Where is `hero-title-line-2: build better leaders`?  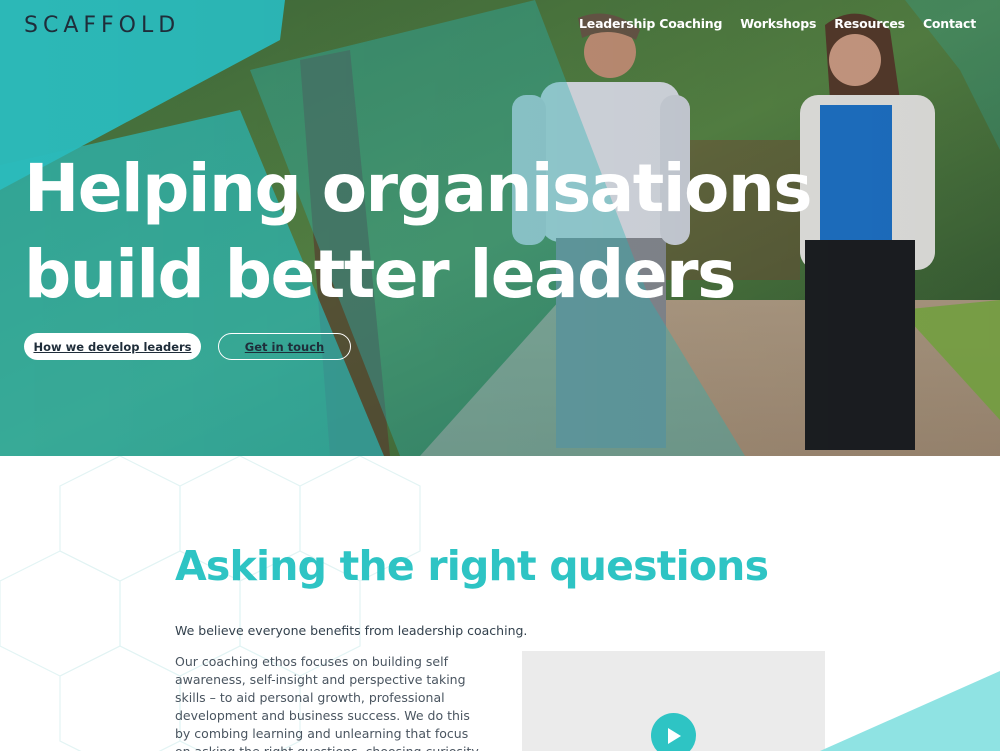 hero-title-line-2: build better leaders is located at coordinates (380, 274).